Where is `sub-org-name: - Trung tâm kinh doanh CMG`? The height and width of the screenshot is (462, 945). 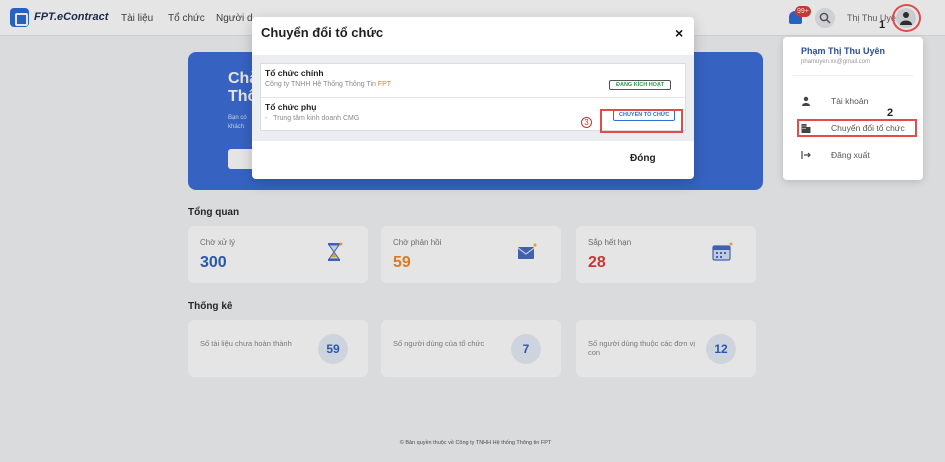 sub-org-name: - Trung tâm kinh doanh CMG is located at coordinates (312, 118).